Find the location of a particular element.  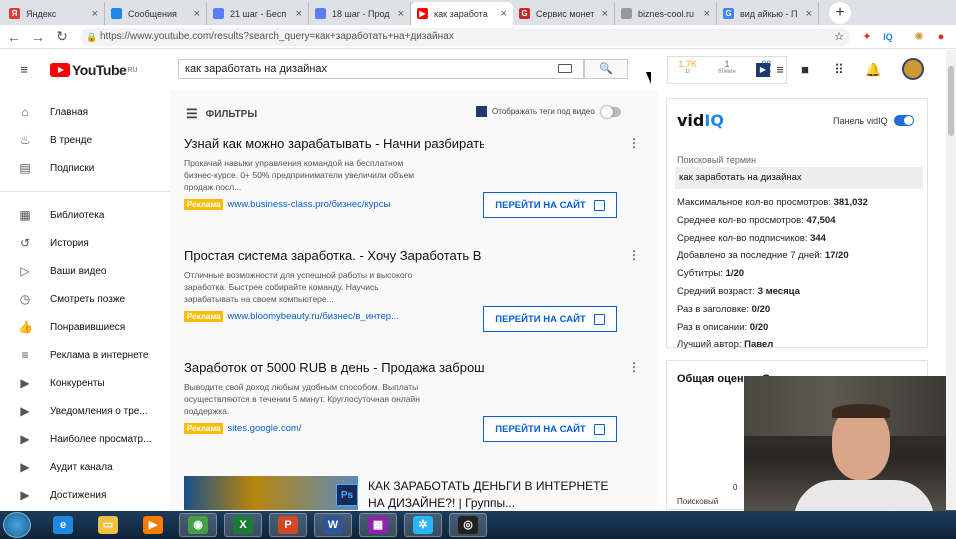

tab-label: вид айкью - П is located at coordinates (769, 13).